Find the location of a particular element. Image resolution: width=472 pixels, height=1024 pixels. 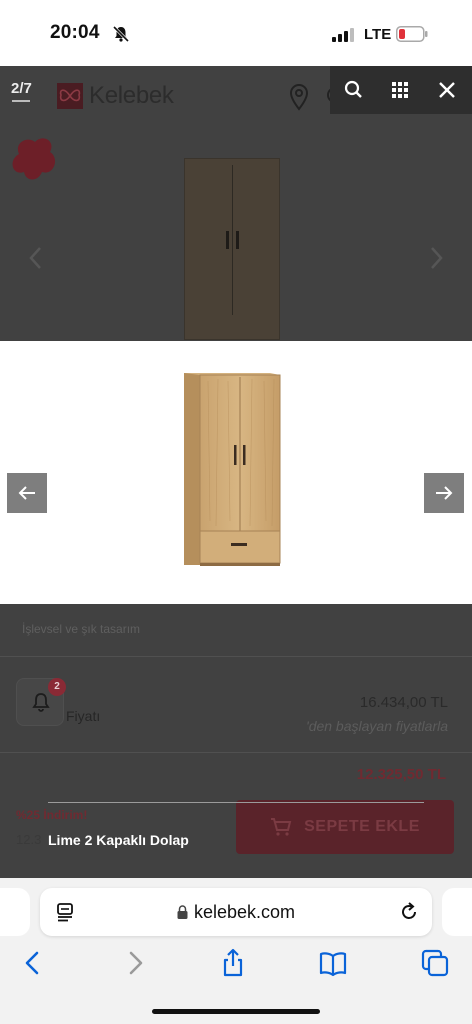

menu-line is located at coordinates (21, 101).